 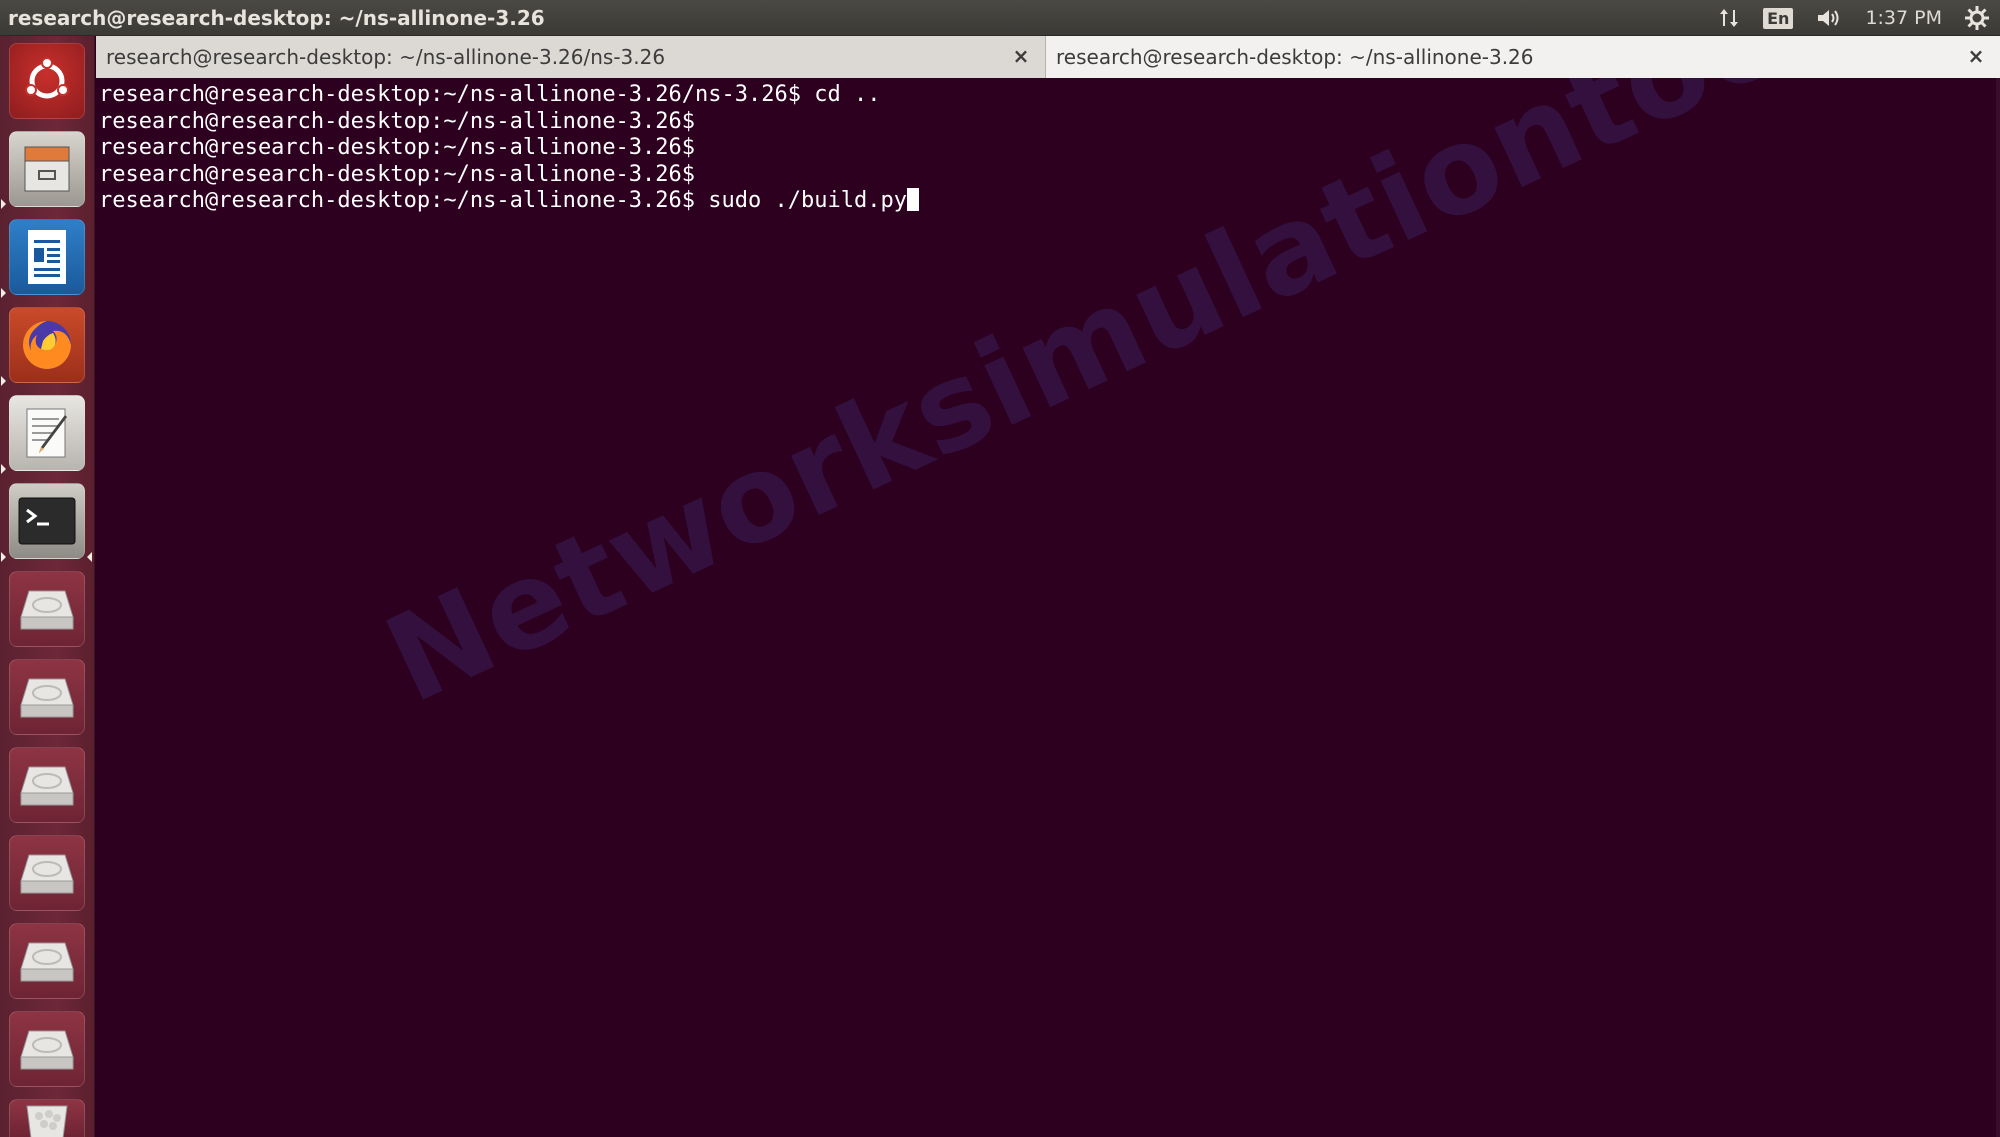 I want to click on scrollbar, so click(x=1998, y=607).